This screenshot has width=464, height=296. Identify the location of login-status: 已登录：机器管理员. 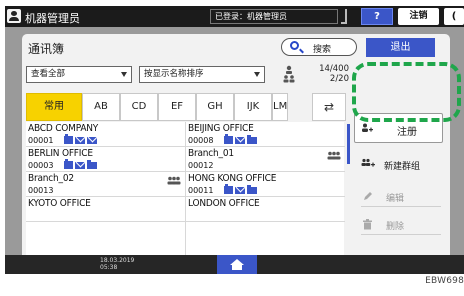
(274, 16).